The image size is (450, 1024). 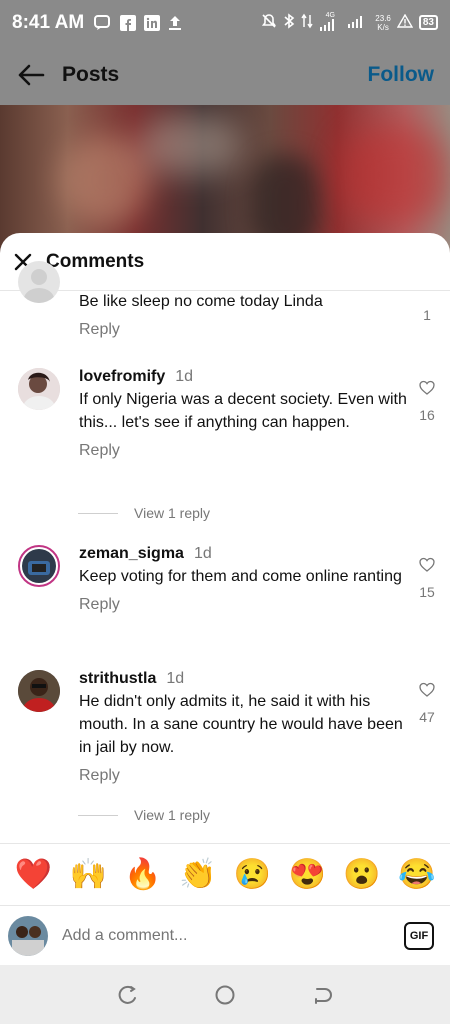 What do you see at coordinates (152, 22) in the screenshot?
I see `linkedin-icon` at bounding box center [152, 22].